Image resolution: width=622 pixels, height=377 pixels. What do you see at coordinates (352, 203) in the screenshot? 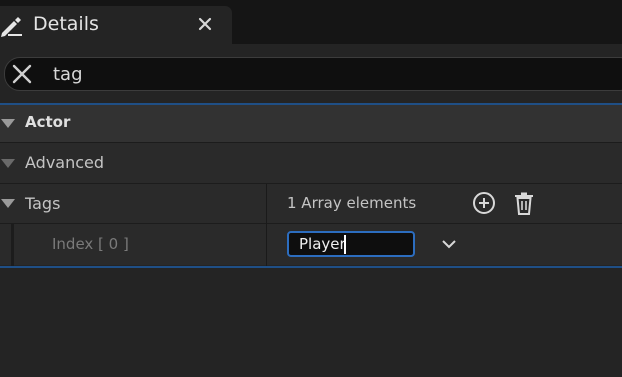
I see `array-elements-count: 1 Array elements` at bounding box center [352, 203].